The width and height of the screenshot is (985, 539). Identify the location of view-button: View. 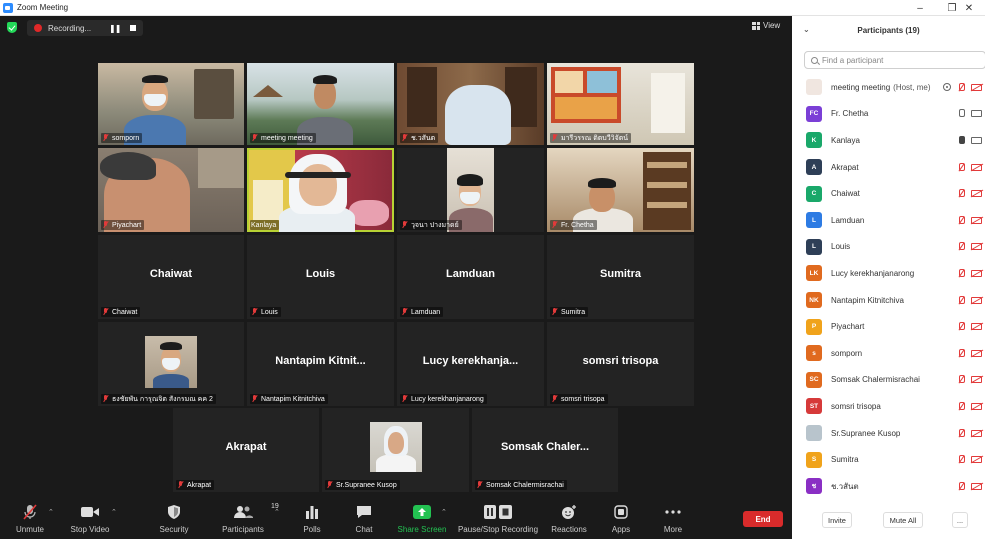
(766, 25).